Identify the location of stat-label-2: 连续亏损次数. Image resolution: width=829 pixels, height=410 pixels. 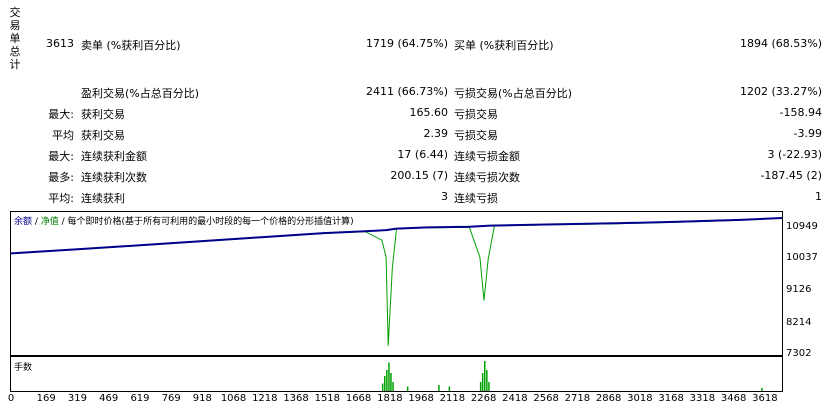
(487, 177).